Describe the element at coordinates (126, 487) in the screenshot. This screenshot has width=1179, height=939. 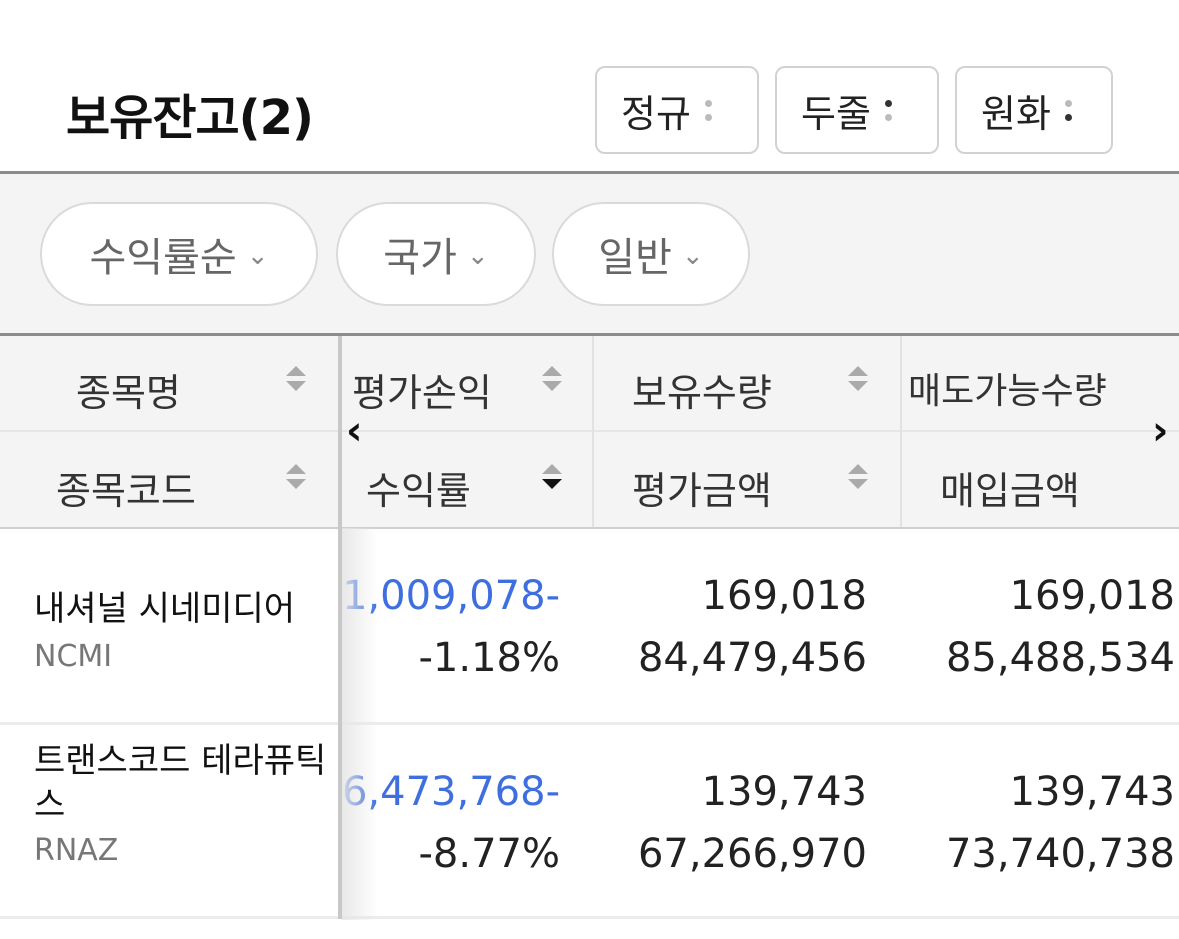
I see `col-header-code: 종목코드` at that location.